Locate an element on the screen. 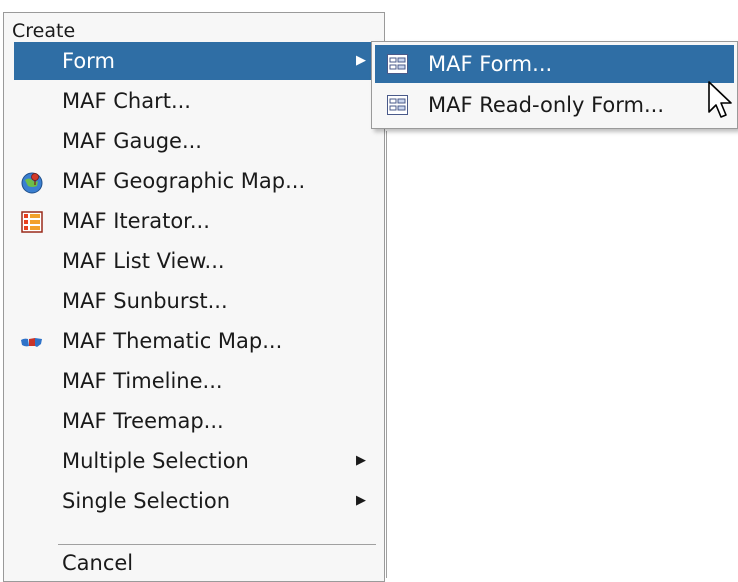 Image resolution: width=738 pixels, height=582 pixels. thematic-map-icon is located at coordinates (31, 342).